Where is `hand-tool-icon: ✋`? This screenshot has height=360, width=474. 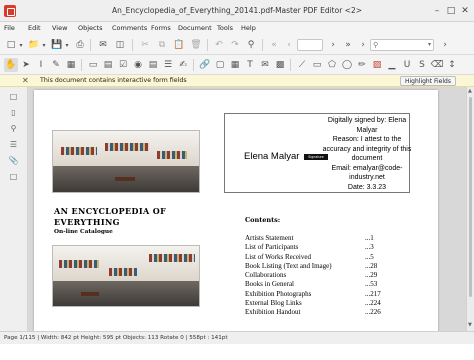 hand-tool-icon: ✋ is located at coordinates (11, 65).